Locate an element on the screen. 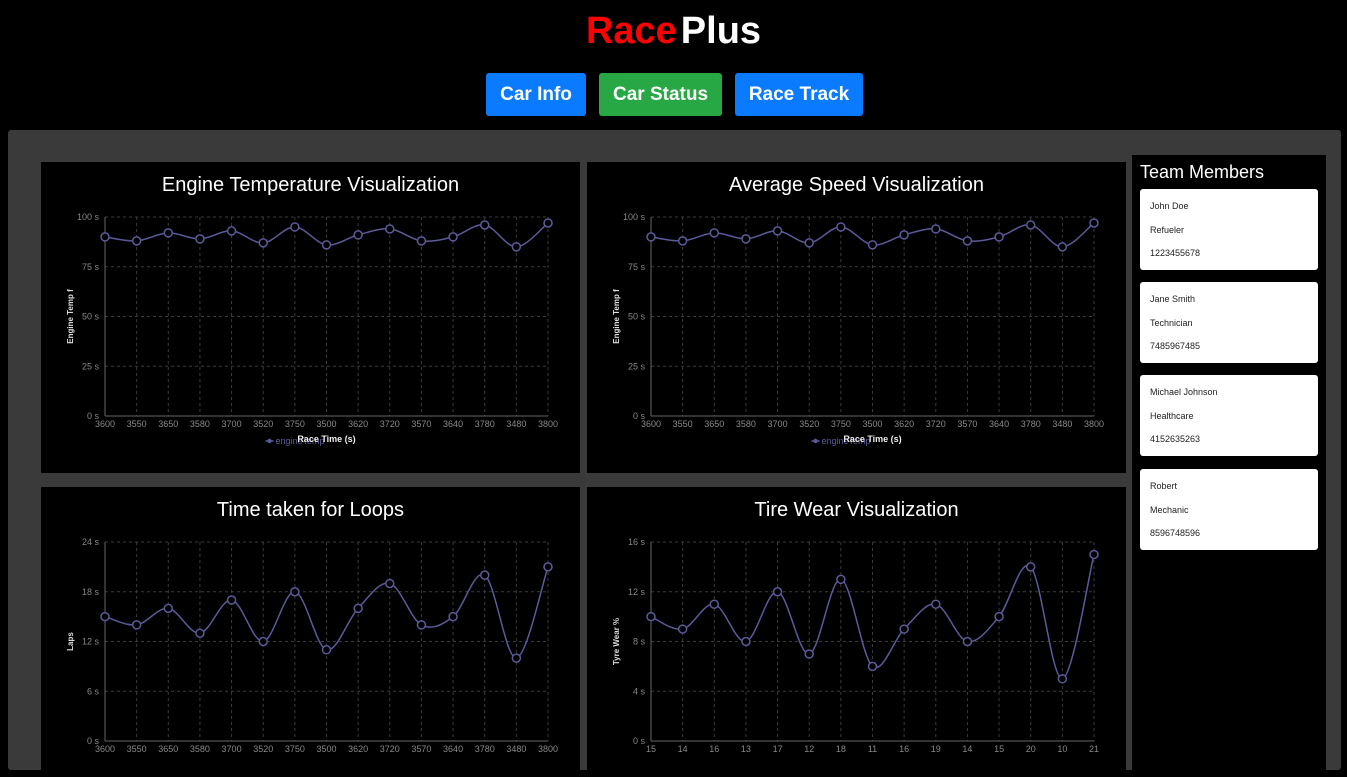 This screenshot has height=777, width=1347. x-tick-label: 10 is located at coordinates (1062, 749).